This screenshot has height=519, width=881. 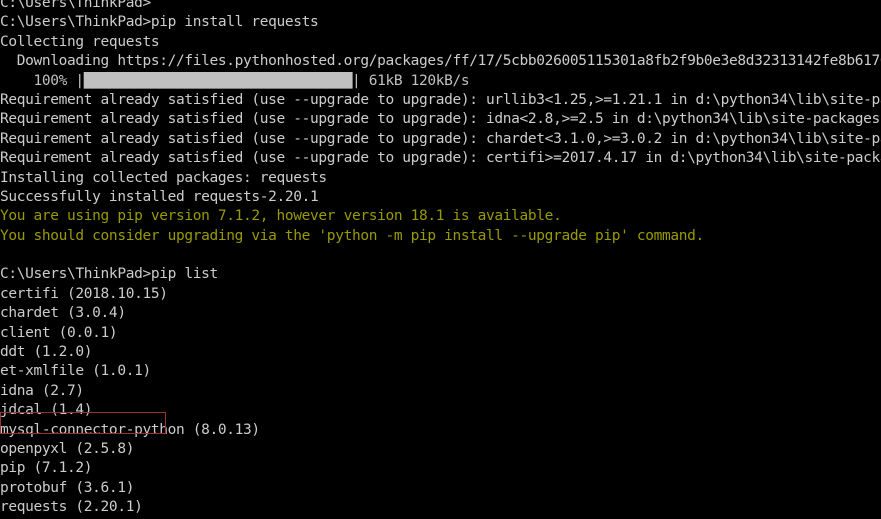 I want to click on terminal-line: C:\Users\ThinkPad>pip list, so click(x=109, y=274).